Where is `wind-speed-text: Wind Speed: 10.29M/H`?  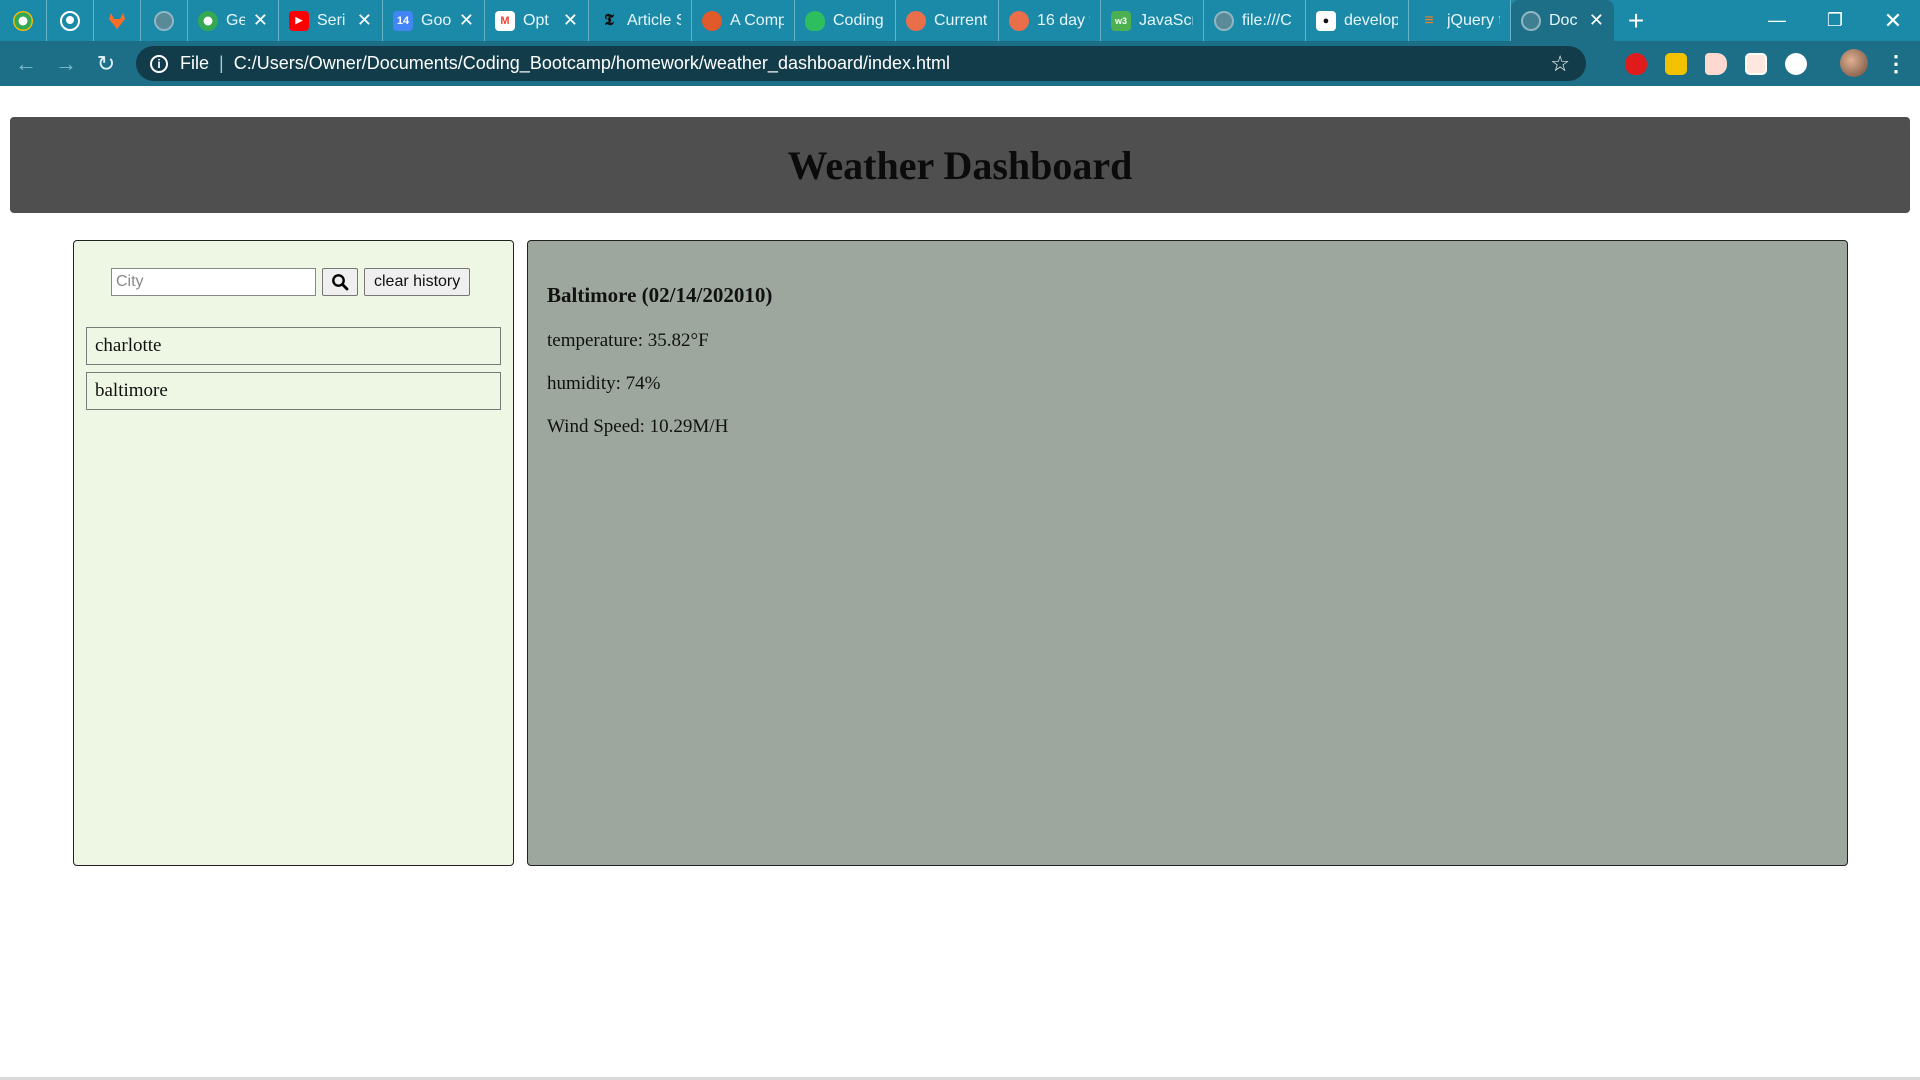 wind-speed-text: Wind Speed: 10.29M/H is located at coordinates (638, 426).